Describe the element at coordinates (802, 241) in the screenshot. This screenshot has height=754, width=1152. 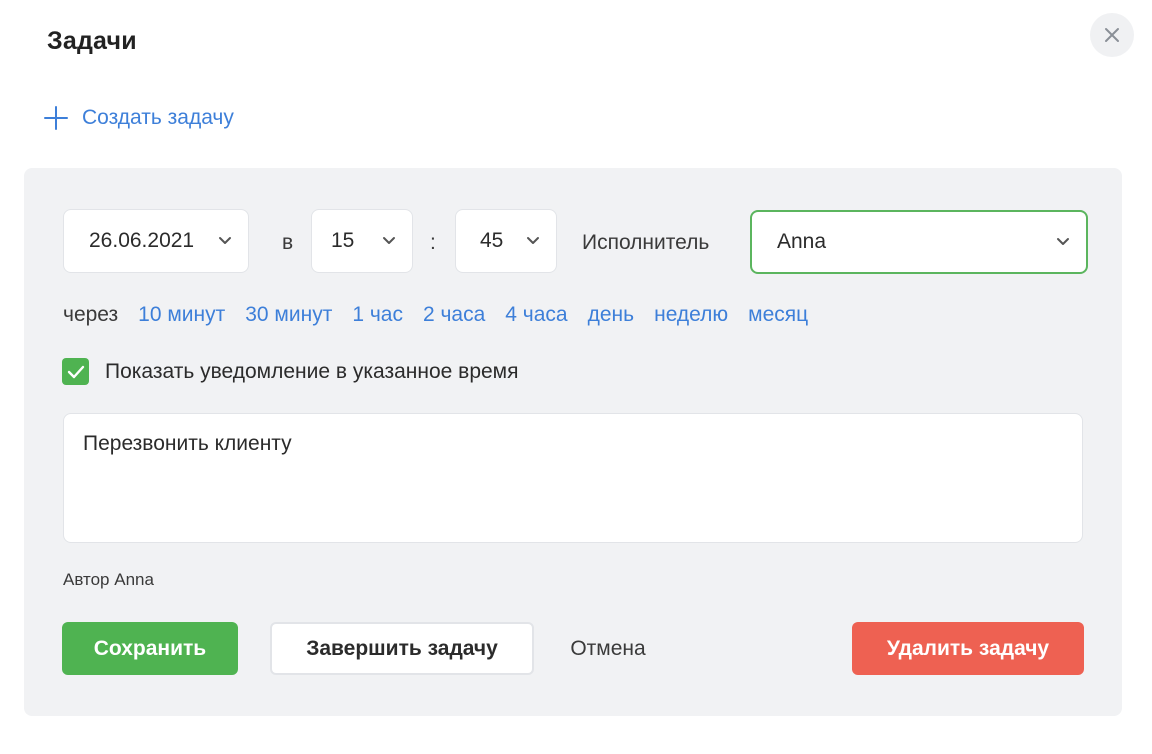
I see `assignee-value: Anna` at that location.